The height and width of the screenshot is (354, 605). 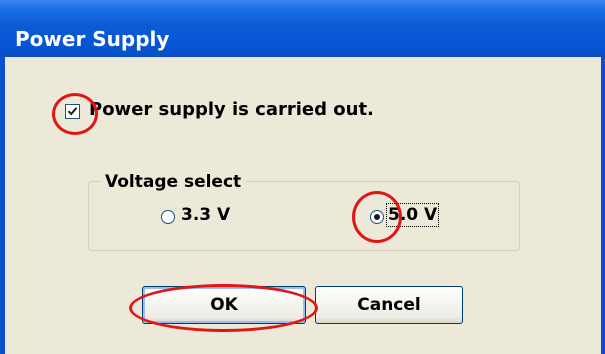 What do you see at coordinates (231, 110) in the screenshot?
I see `power-supply-checkbox-label: Power supply is carried out.` at bounding box center [231, 110].